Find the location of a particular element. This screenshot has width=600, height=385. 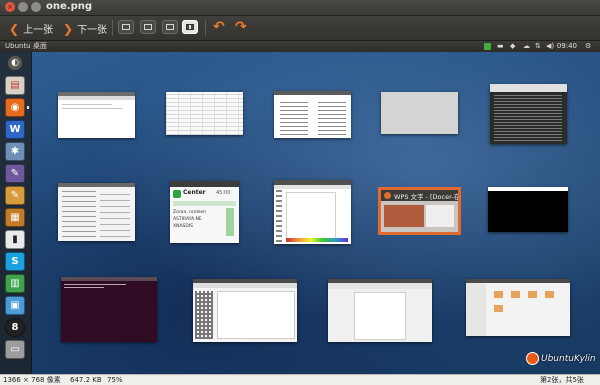

gallery-button is located at coordinates (190, 27).